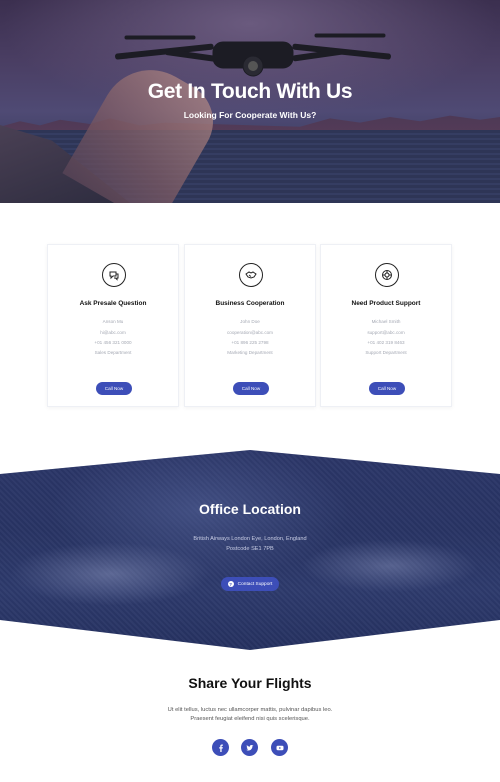 Image resolution: width=500 pixels, height=782 pixels. Describe the element at coordinates (250, 303) in the screenshot. I see `card-title: Business Cooperation` at that location.